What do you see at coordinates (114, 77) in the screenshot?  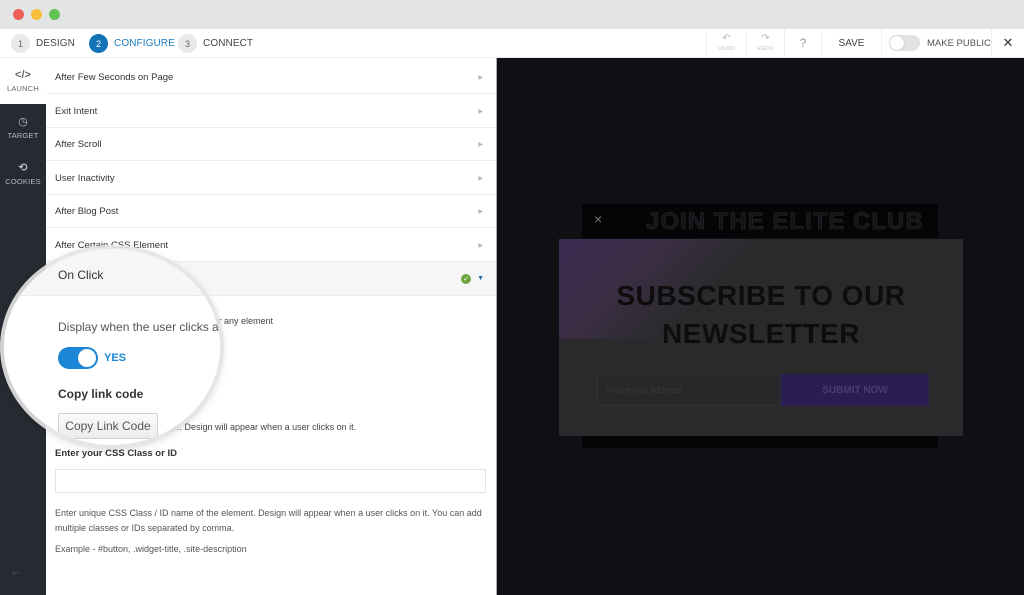 I see `trigger-label: After Few Seconds on Page` at bounding box center [114, 77].